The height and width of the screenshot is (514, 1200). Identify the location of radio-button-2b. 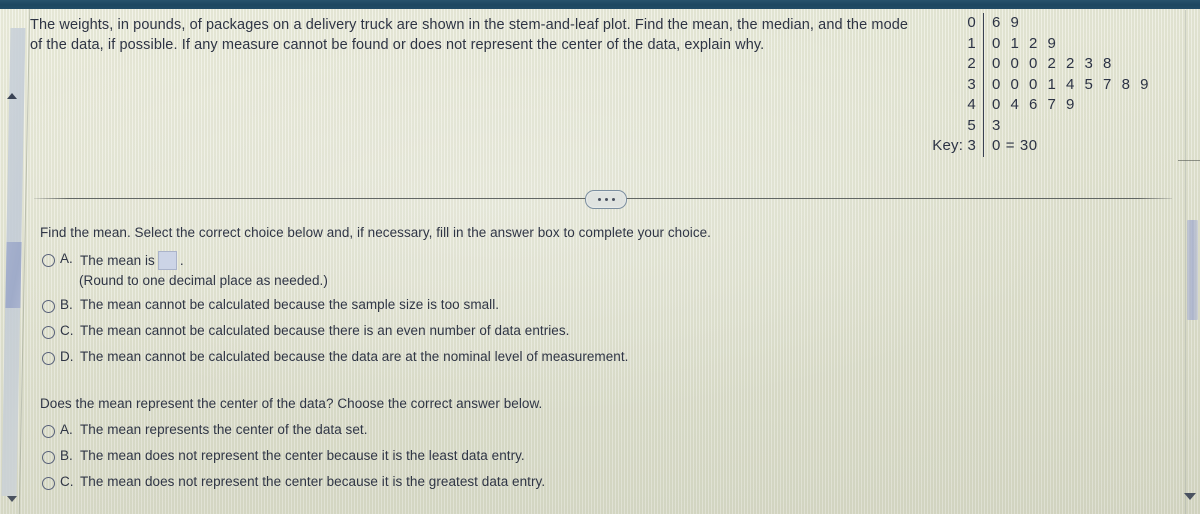
(48, 457).